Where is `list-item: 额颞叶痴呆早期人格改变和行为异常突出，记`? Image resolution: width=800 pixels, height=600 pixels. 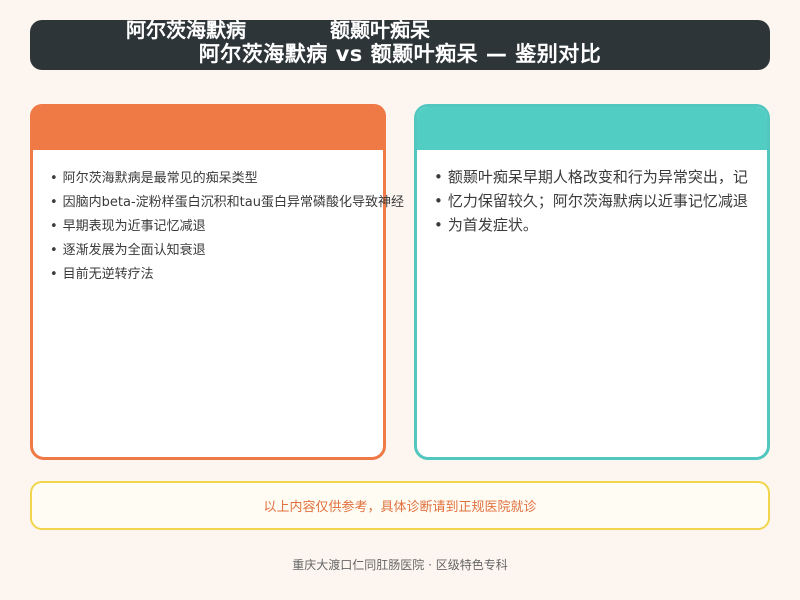
list-item: 额颞叶痴呆早期人格改变和行为异常突出，记 is located at coordinates (591, 177).